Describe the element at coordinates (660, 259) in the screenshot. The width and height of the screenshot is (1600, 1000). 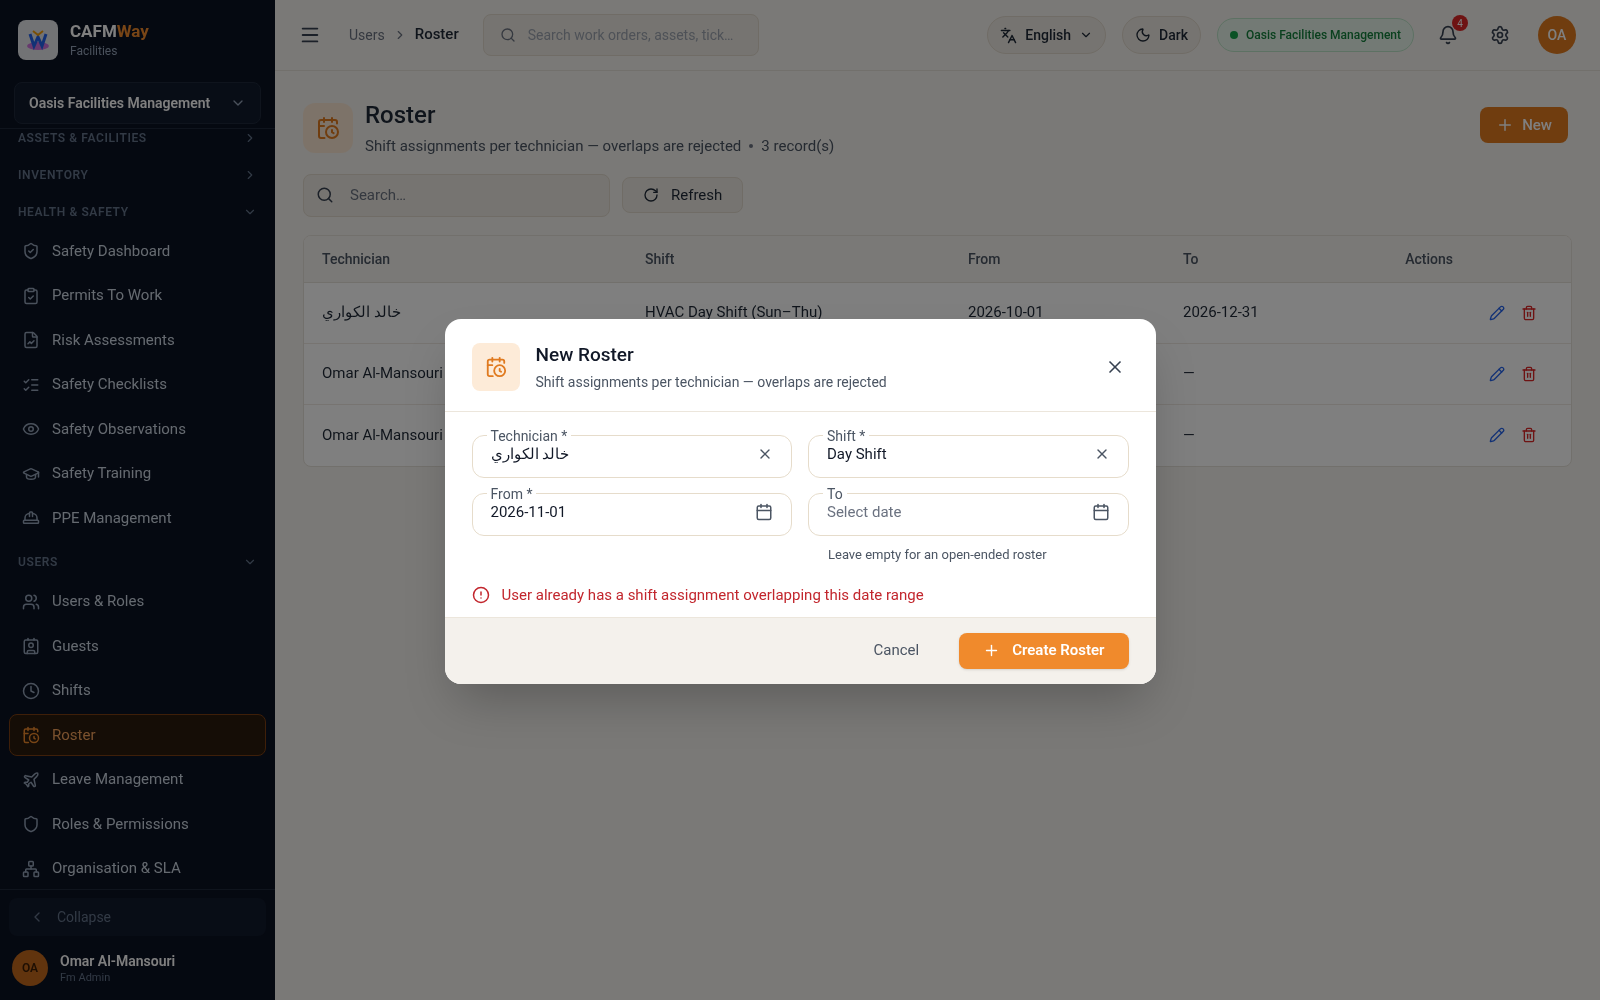
I see `column-header: Shift` at that location.